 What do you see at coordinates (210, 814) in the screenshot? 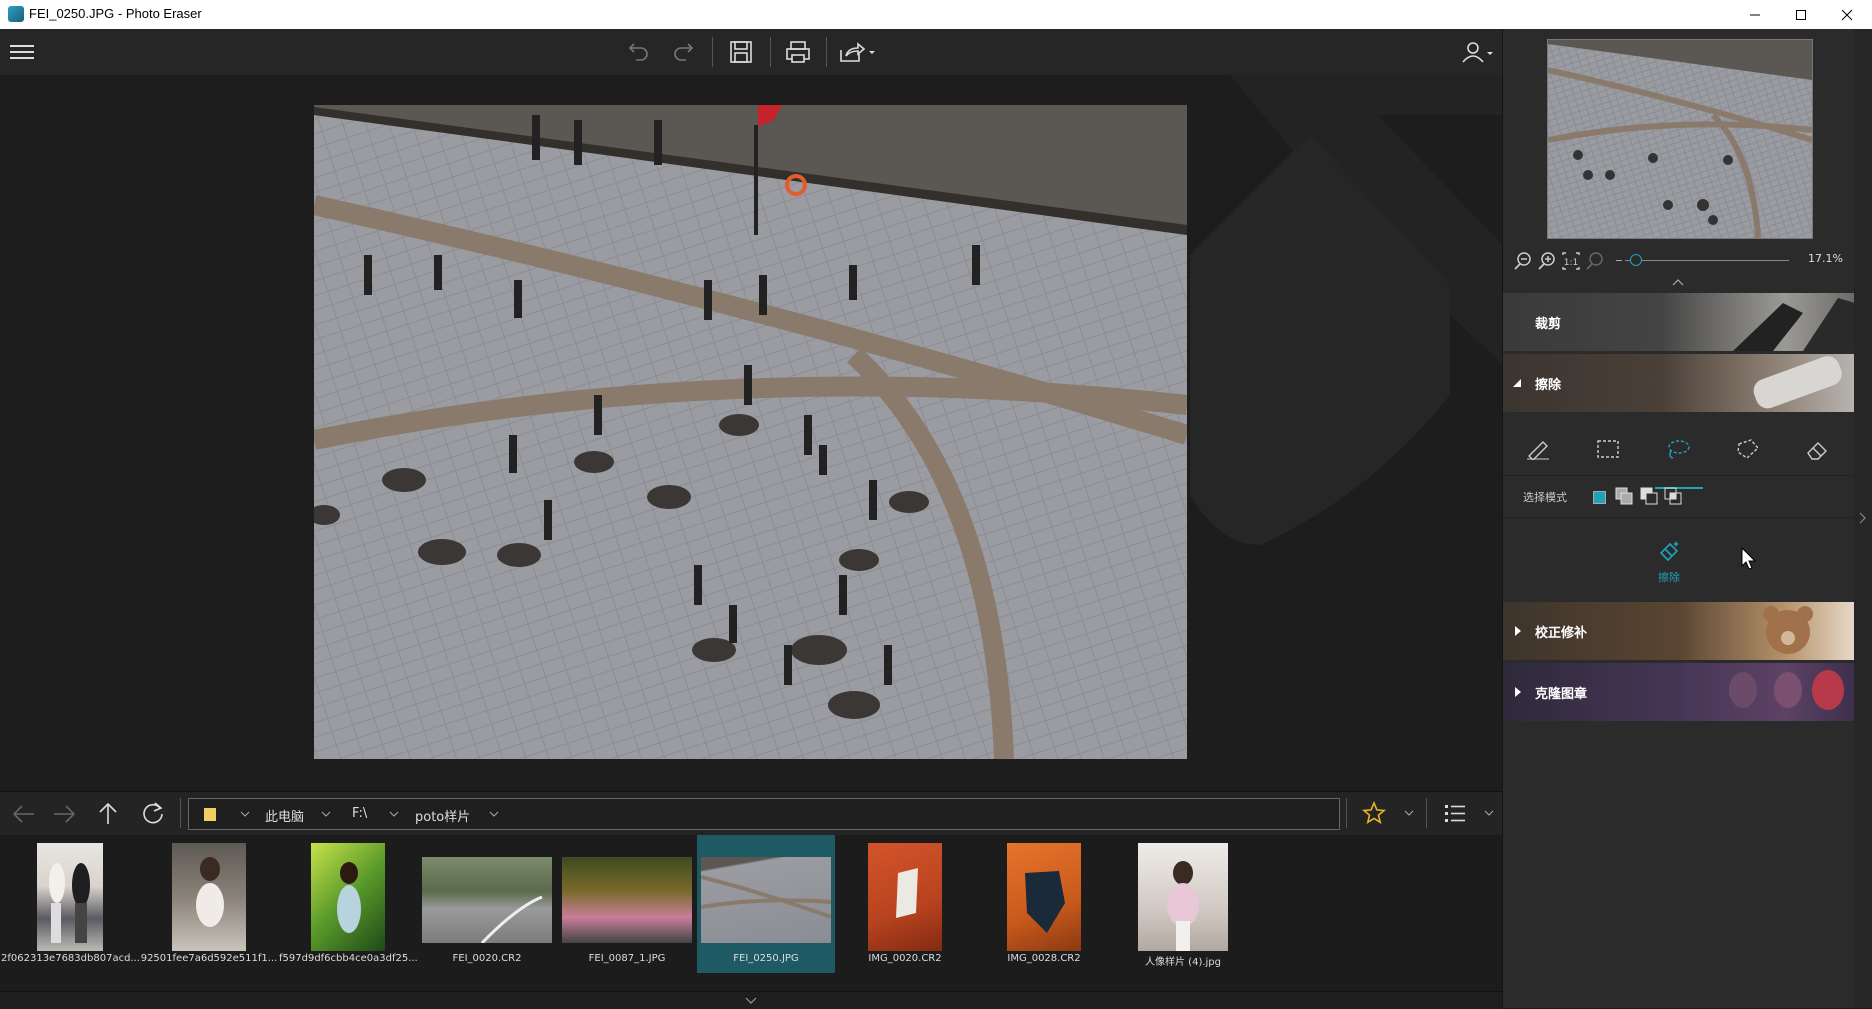
I see `folder-icon` at bounding box center [210, 814].